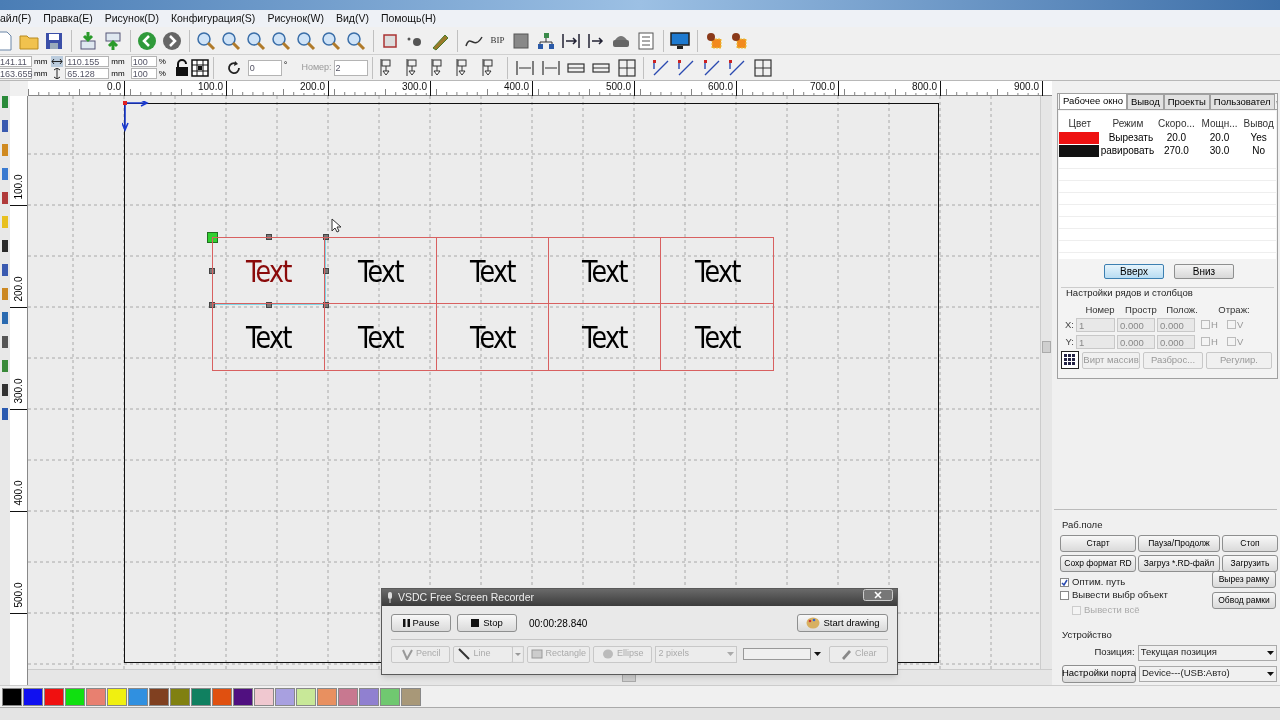  What do you see at coordinates (842, 623) in the screenshot?
I see `start-drawing-button: Start drawing` at bounding box center [842, 623].